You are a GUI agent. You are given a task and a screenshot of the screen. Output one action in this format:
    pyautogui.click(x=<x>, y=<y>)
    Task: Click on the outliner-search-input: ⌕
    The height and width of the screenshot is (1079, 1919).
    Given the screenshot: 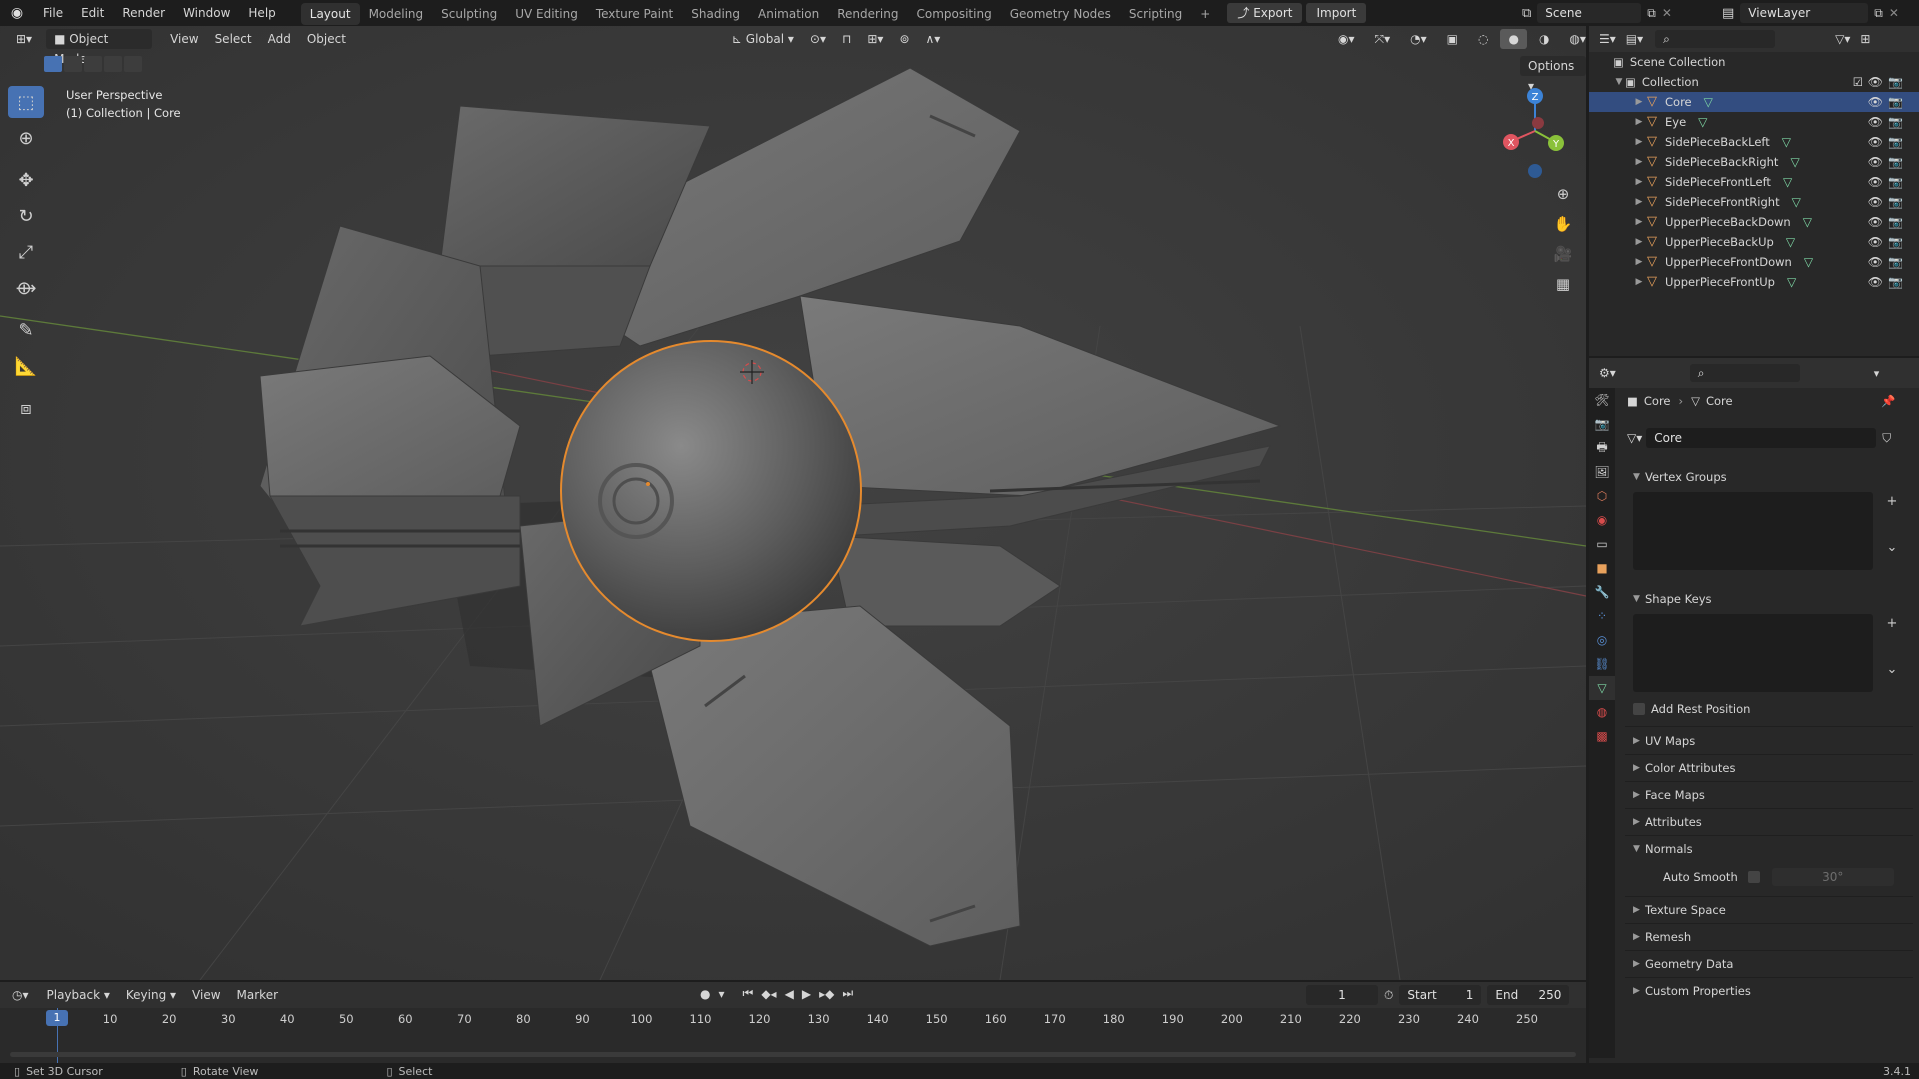 What is the action you would take?
    pyautogui.click(x=1715, y=39)
    